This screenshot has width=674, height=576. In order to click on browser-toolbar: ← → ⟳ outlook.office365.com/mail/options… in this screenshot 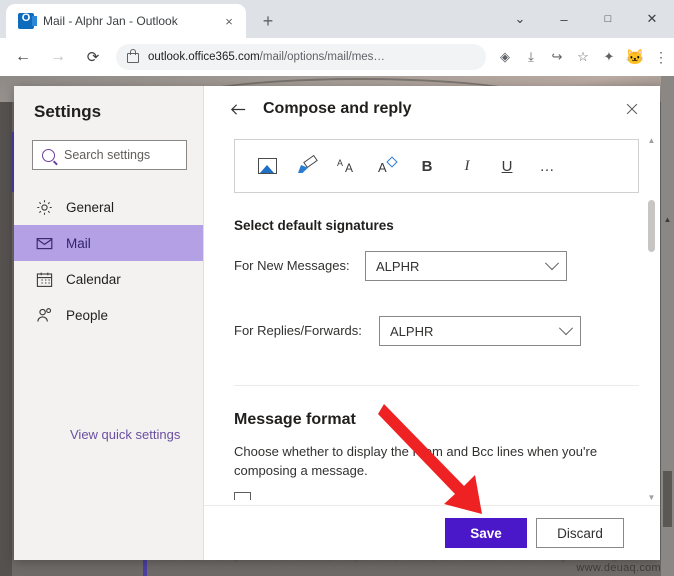, I will do `click(337, 57)`.